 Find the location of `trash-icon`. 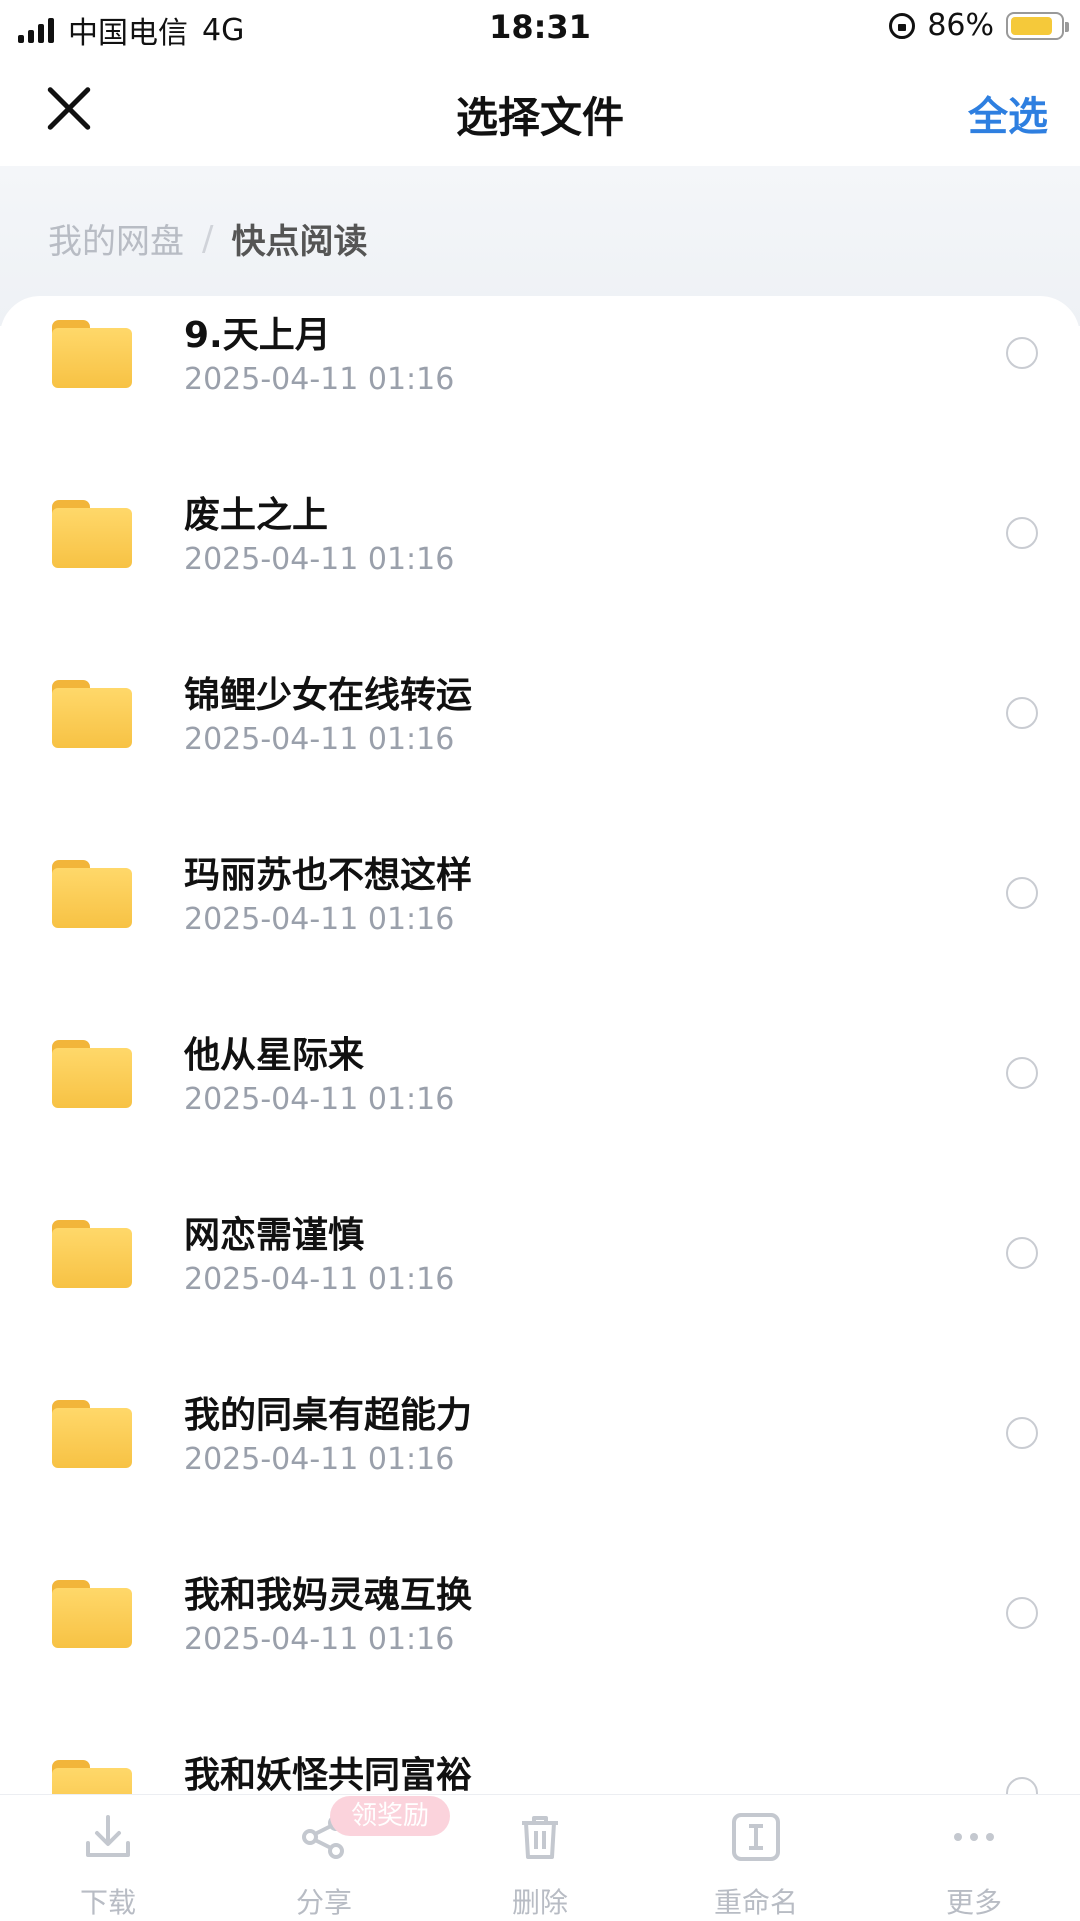

trash-icon is located at coordinates (540, 1837).